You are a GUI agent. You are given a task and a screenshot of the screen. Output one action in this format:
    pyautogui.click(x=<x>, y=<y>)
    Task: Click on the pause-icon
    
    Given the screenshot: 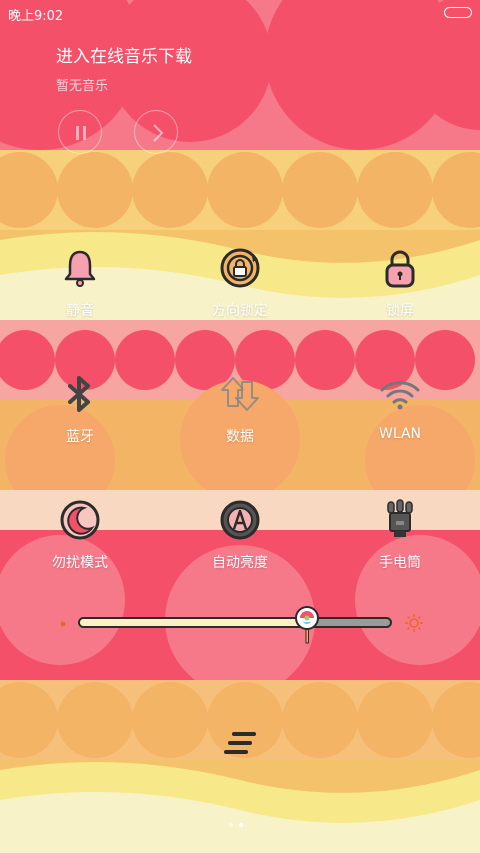 What is the action you would take?
    pyautogui.click(x=81, y=133)
    